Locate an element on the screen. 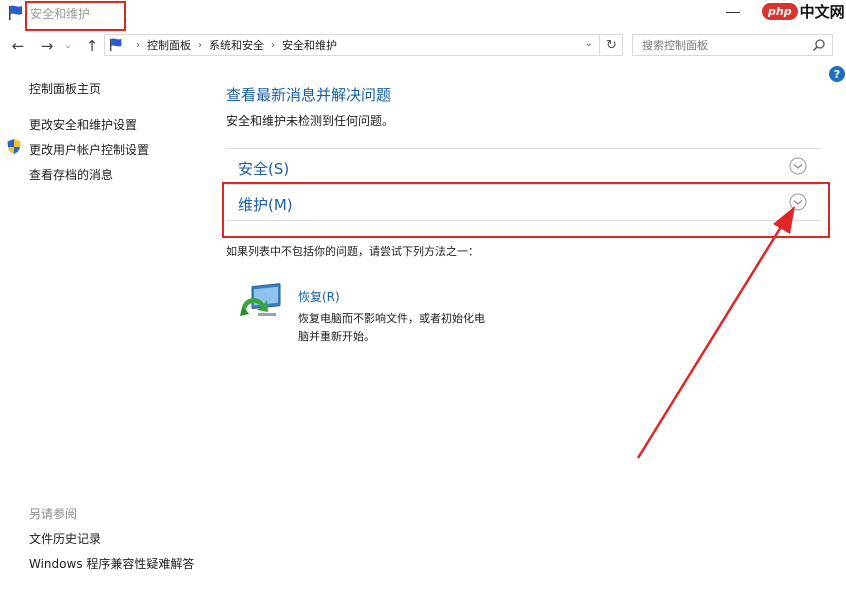 The height and width of the screenshot is (590, 846). page-title: 查看最新消息并解决问题 is located at coordinates (309, 95).